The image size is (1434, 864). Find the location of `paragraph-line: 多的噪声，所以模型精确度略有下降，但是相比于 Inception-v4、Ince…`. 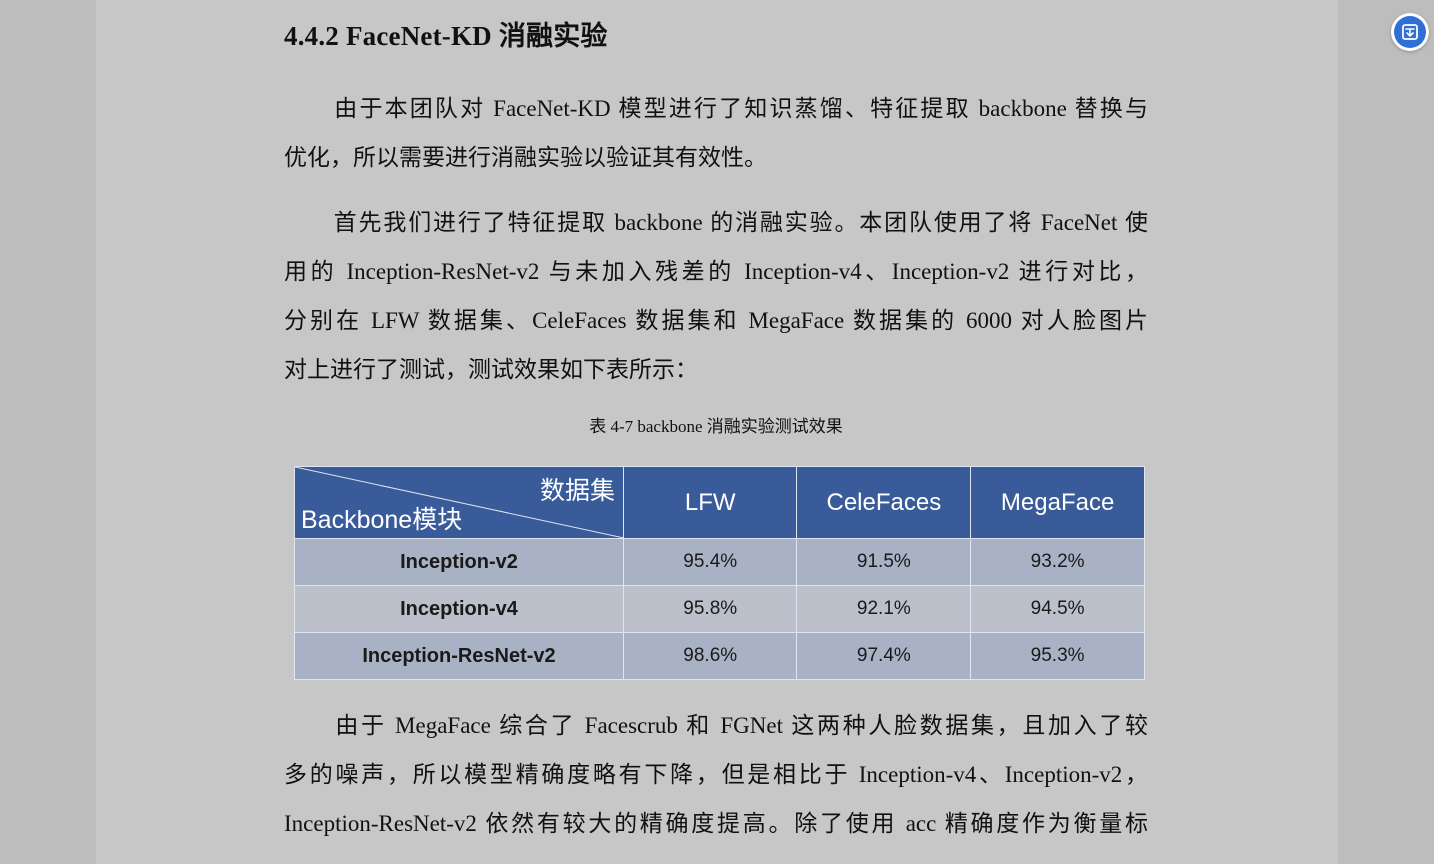

paragraph-line: 多的噪声，所以模型精确度略有下降，但是相比于 Inception-v4、Ince… is located at coordinates (716, 774).